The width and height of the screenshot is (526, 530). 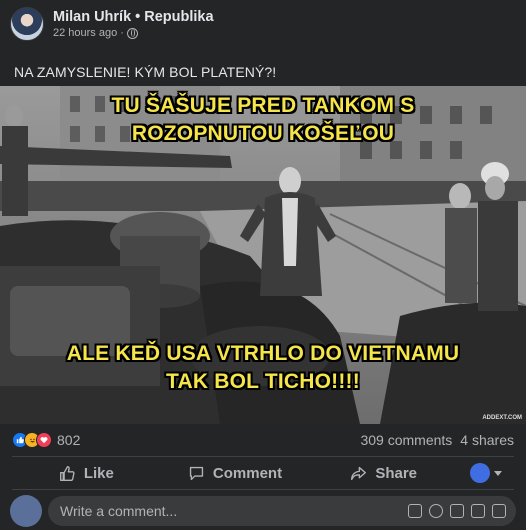 What do you see at coordinates (359, 473) in the screenshot?
I see `share-arrow-icon` at bounding box center [359, 473].